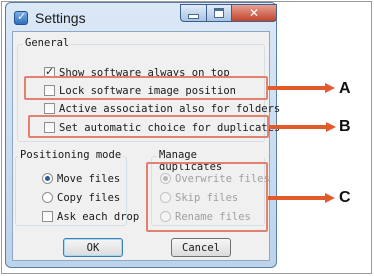 The image size is (374, 276). I want to click on window-title: Settings, so click(60, 18).